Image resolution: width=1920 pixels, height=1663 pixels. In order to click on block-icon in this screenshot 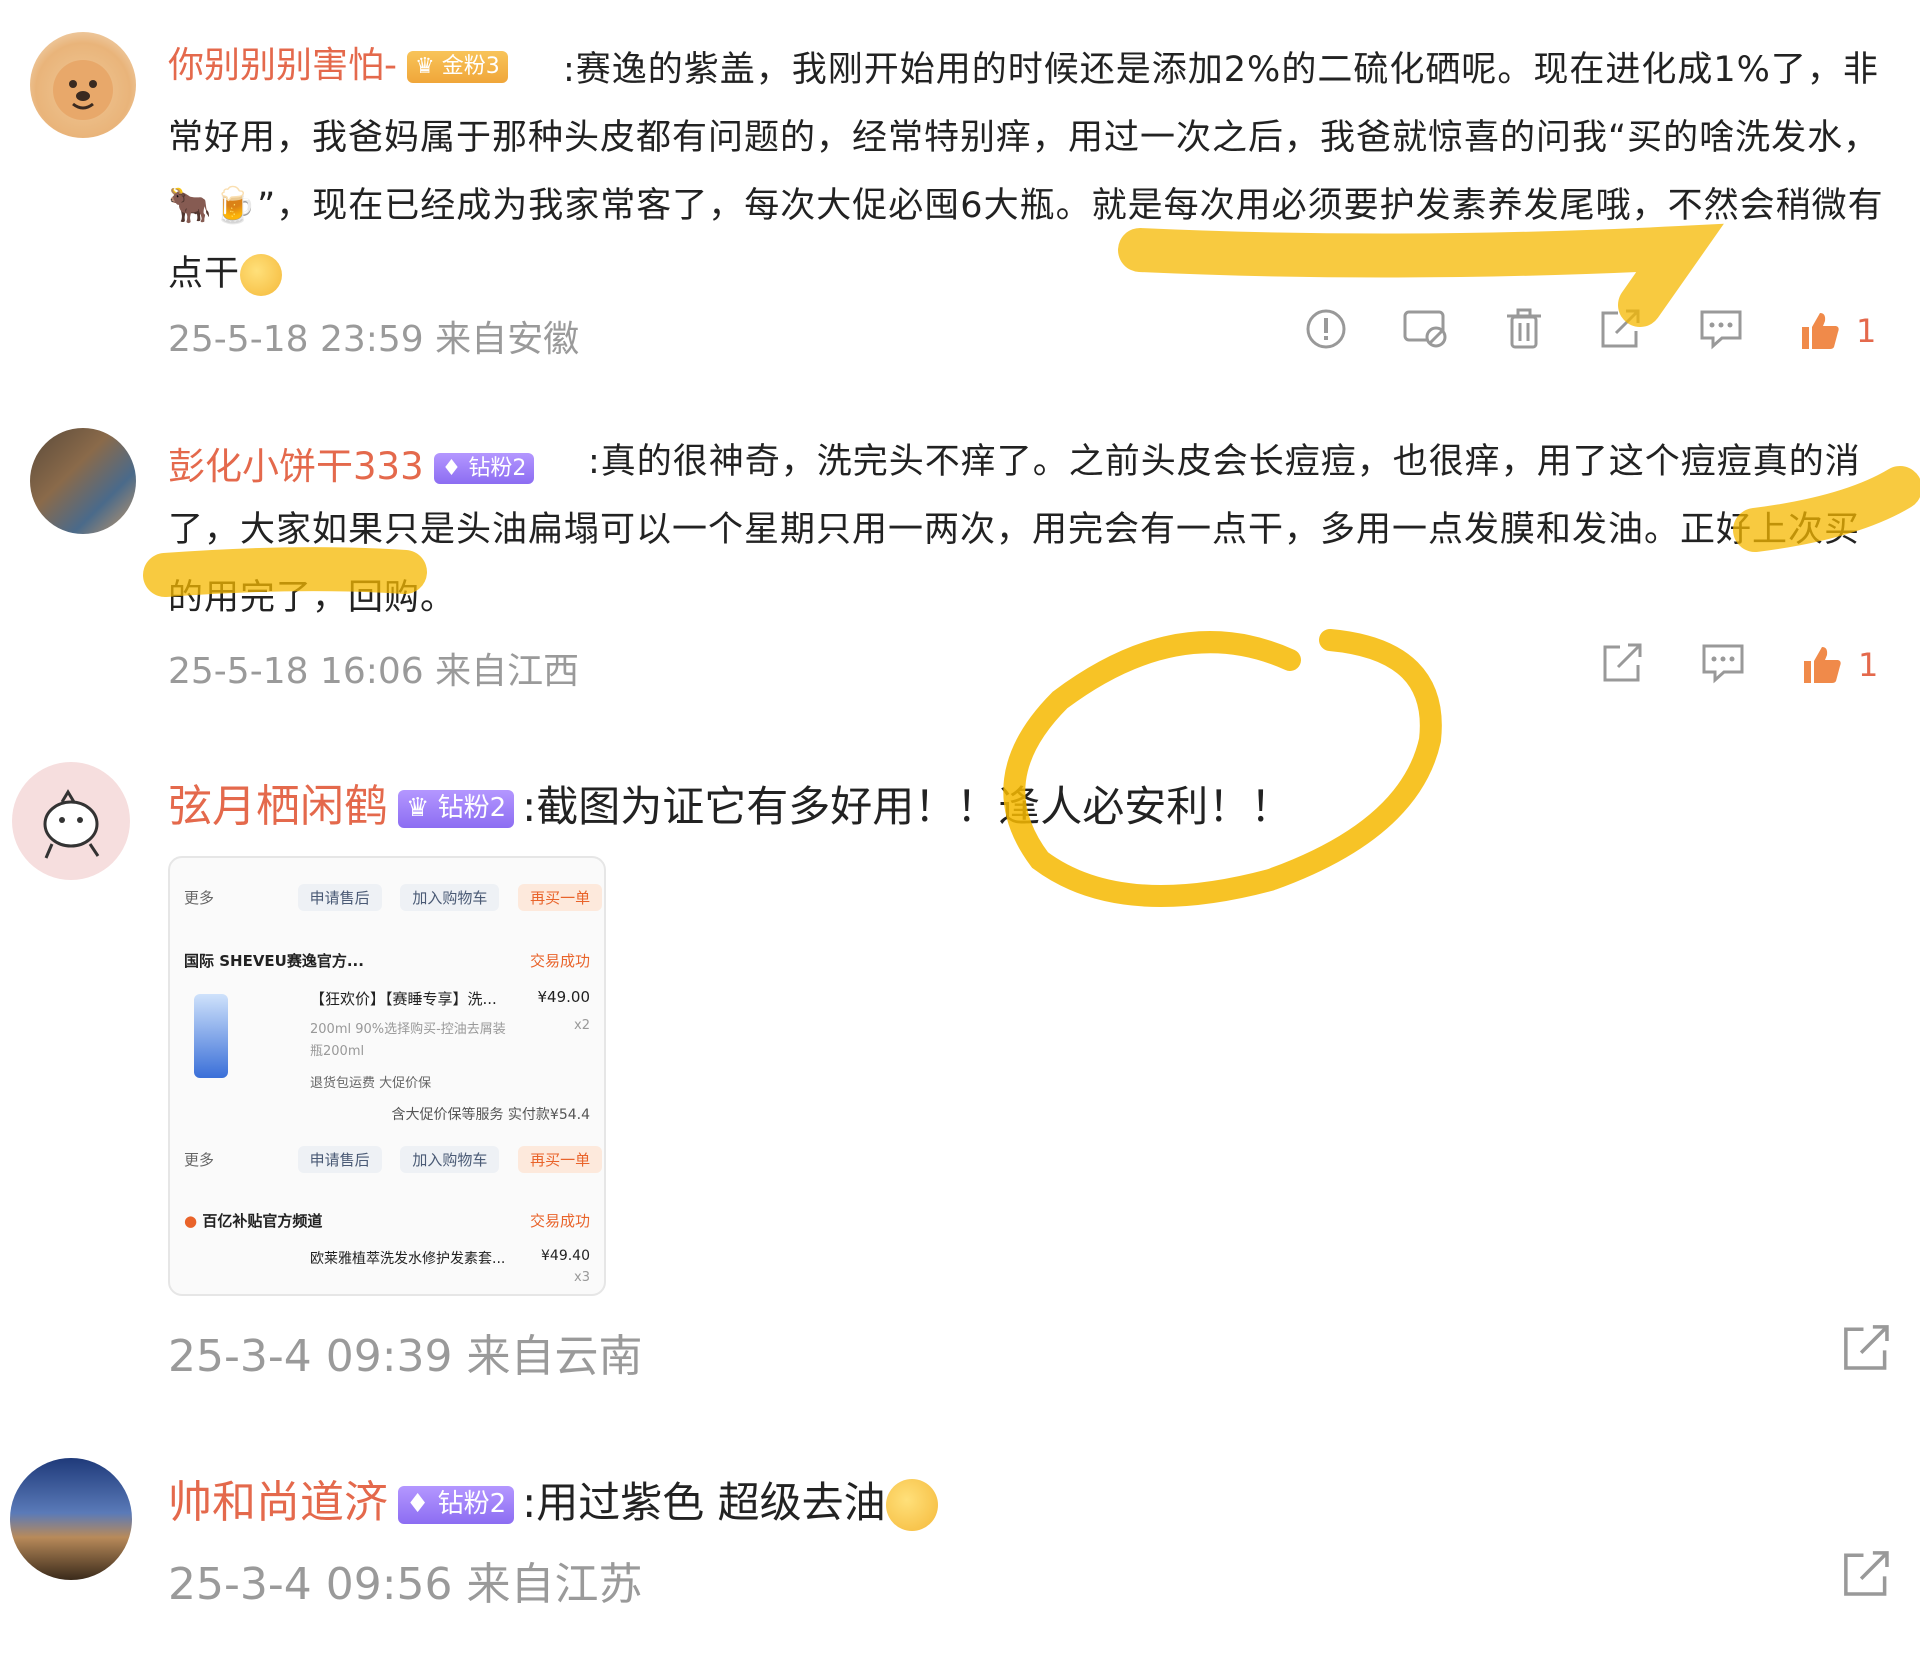, I will do `click(1426, 331)`.